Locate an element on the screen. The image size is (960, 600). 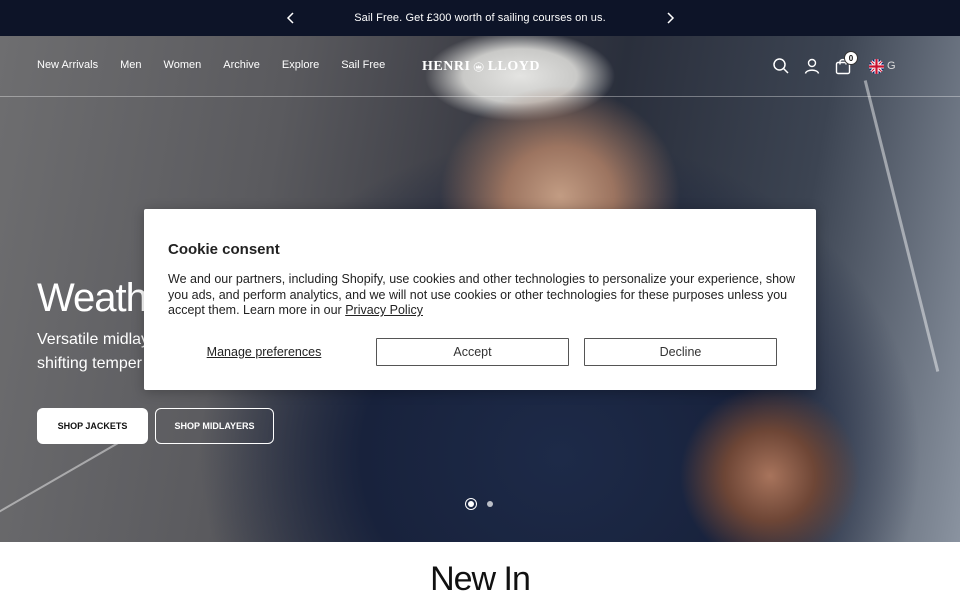
crown-crest-icon is located at coordinates (479, 67).